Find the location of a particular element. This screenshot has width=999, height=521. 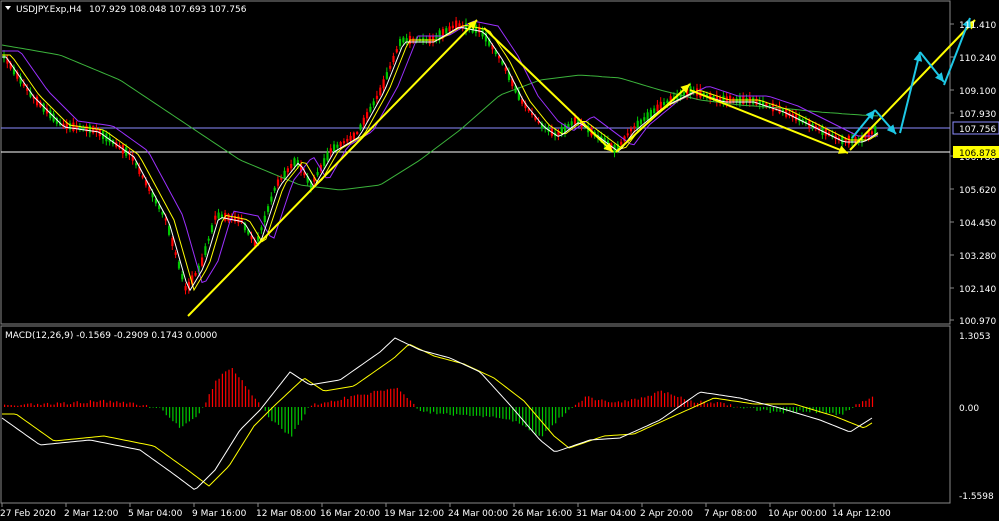

price-tick: 100.970 is located at coordinates (977, 322).